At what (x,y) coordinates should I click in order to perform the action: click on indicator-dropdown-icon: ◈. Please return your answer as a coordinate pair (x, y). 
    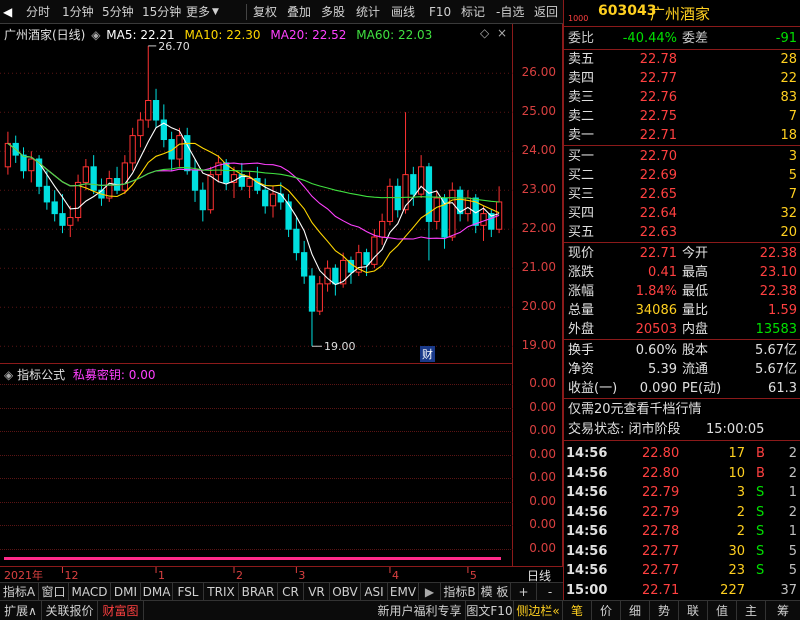
    Looking at the image, I should click on (8, 375).